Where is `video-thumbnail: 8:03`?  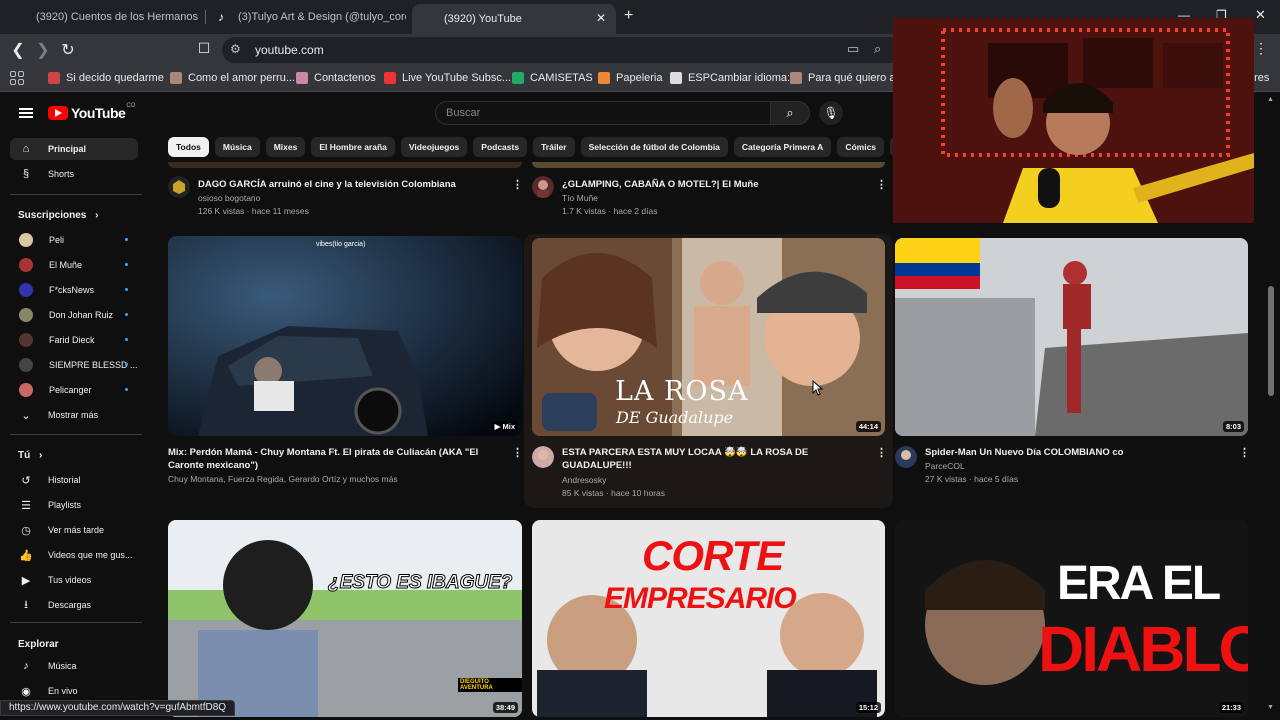 video-thumbnail: 8:03 is located at coordinates (1071, 337).